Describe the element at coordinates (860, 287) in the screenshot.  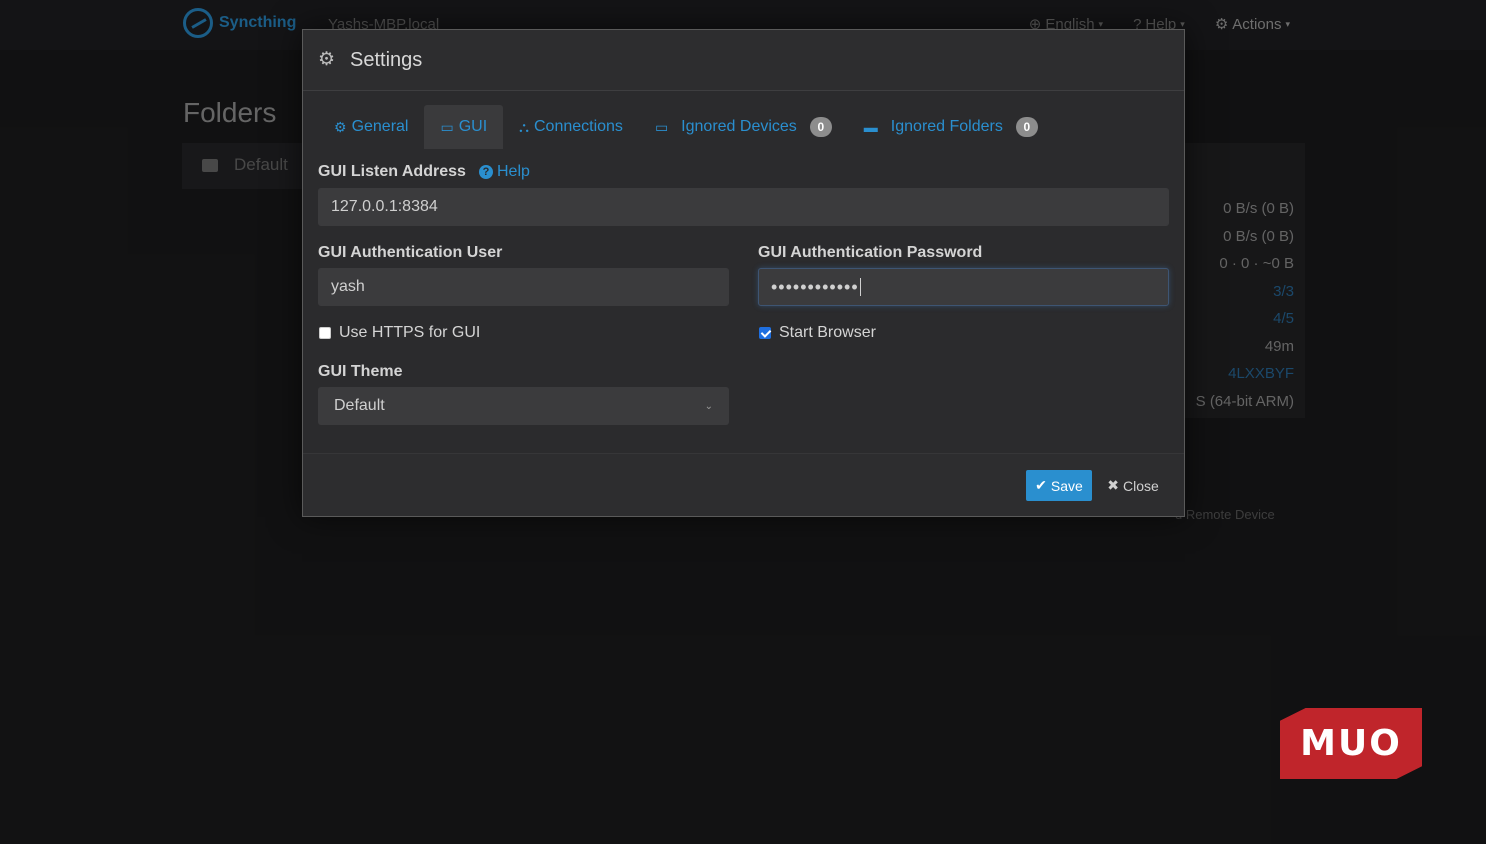
I see `text-cursor` at that location.